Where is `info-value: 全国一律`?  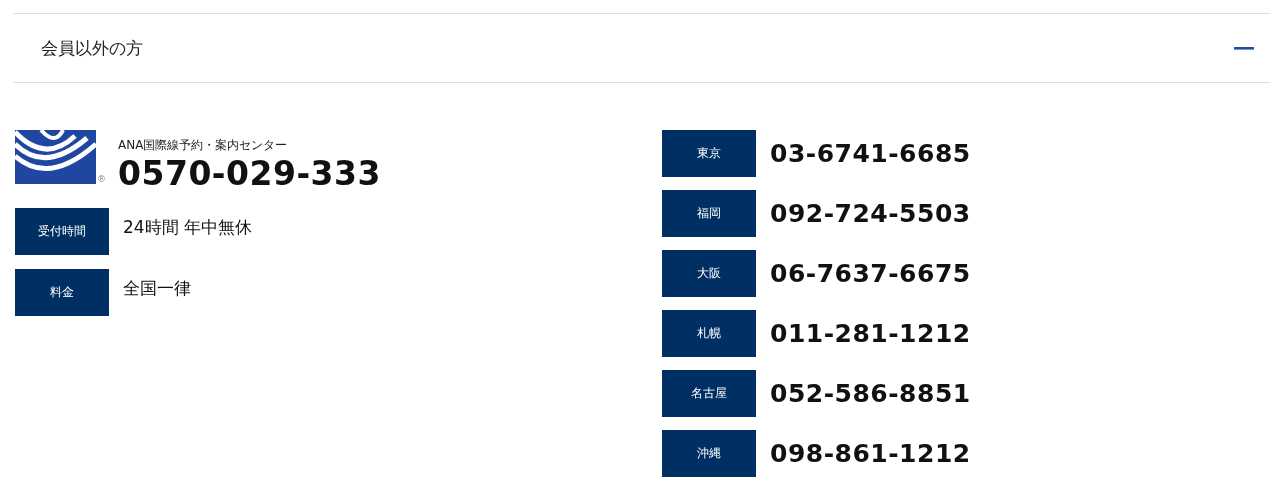 info-value: 全国一律 is located at coordinates (157, 288).